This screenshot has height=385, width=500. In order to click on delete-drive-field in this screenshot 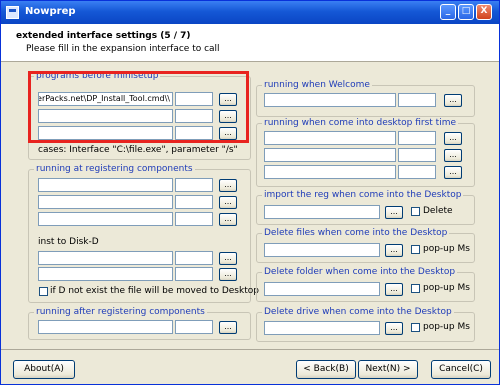, I will do `click(322, 328)`.